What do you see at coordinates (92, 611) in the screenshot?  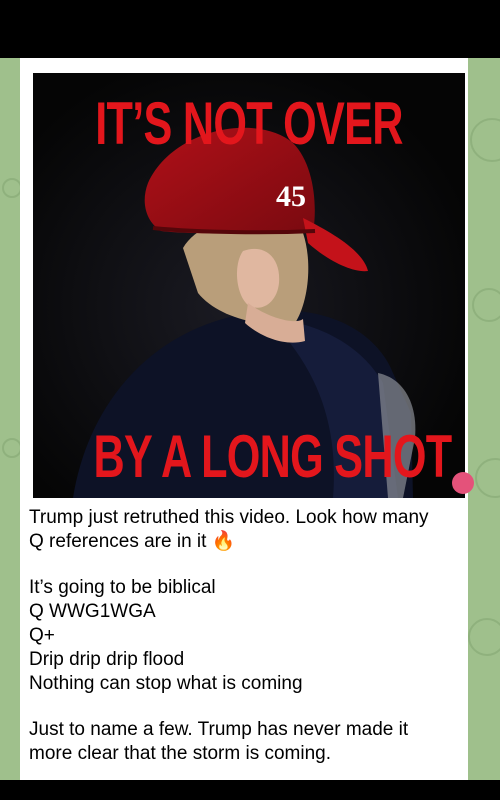 I see `caption-line: Q WWG1WGA` at bounding box center [92, 611].